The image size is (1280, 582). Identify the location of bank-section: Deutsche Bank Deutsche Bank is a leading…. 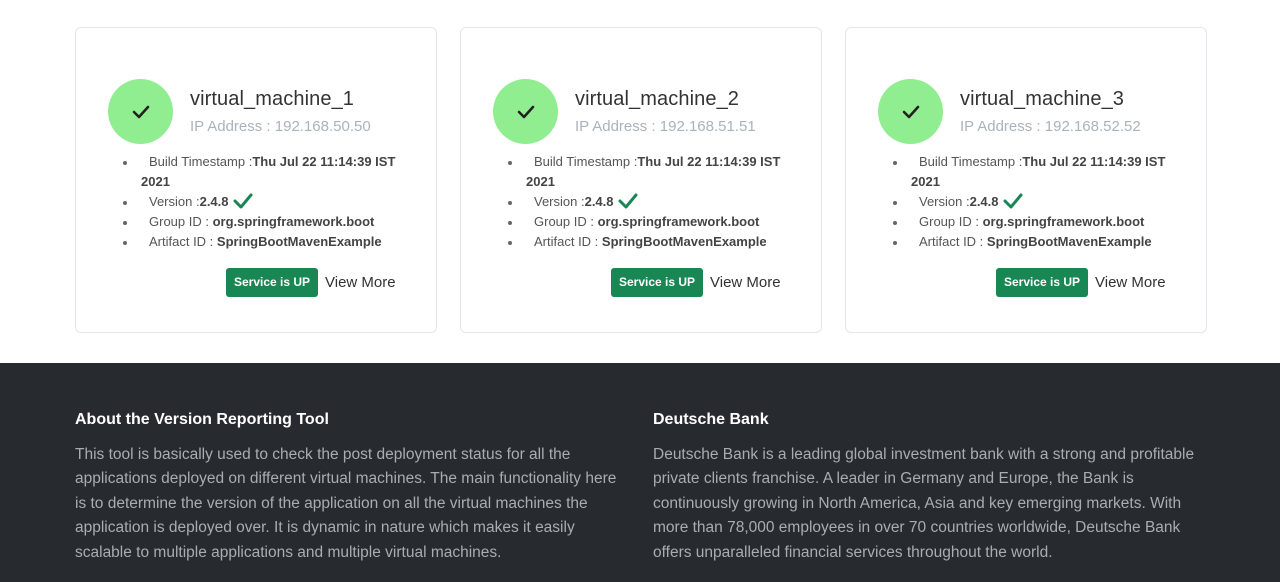
(933, 488).